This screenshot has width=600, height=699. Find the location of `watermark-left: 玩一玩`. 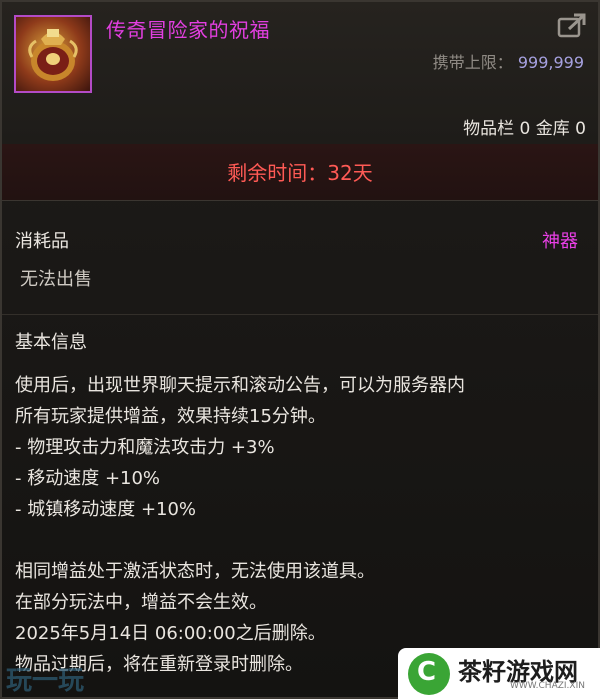

watermark-left: 玩一玩 is located at coordinates (45, 681).